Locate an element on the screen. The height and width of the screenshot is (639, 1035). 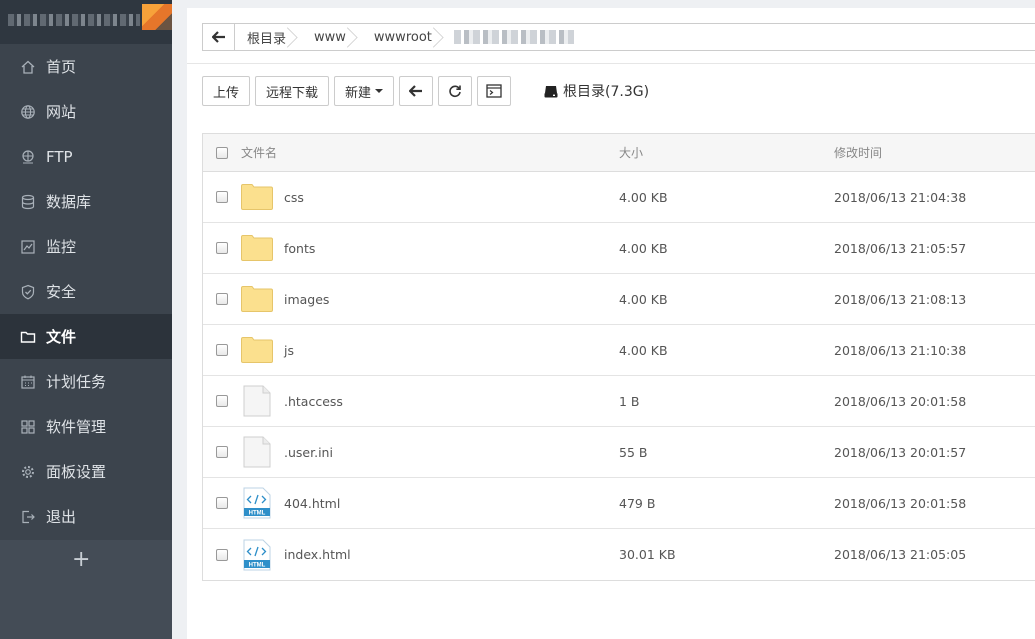
sidebar-item-gear: 面板设置 is located at coordinates (86, 471).